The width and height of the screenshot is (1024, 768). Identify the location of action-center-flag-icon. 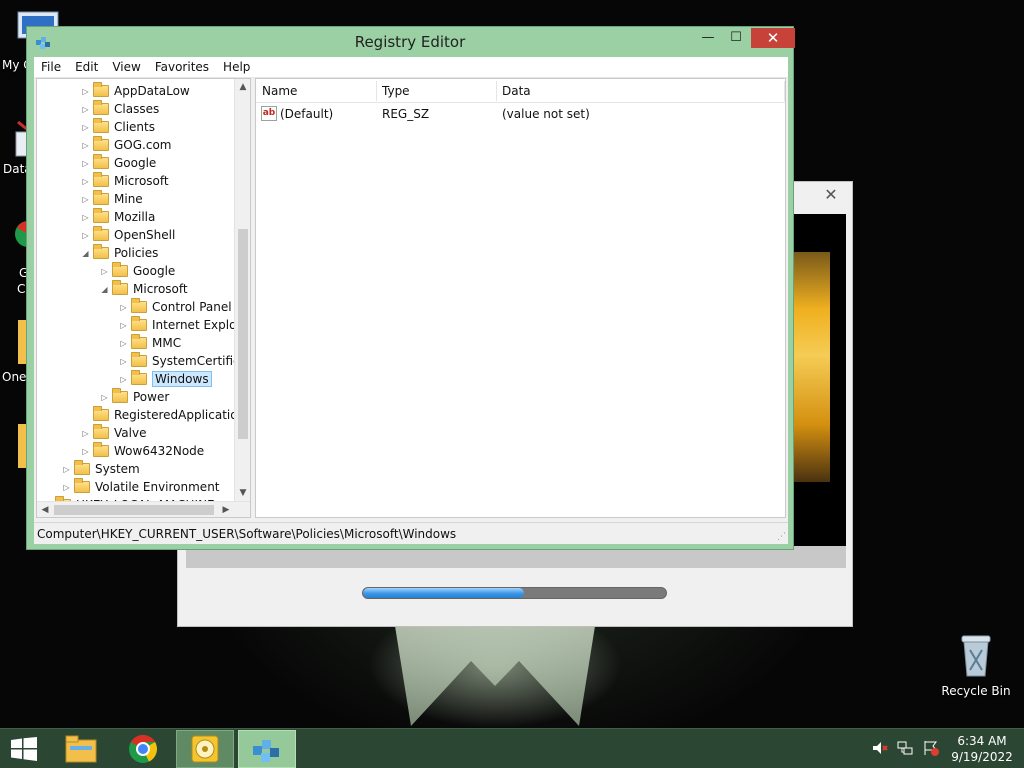
(931, 748).